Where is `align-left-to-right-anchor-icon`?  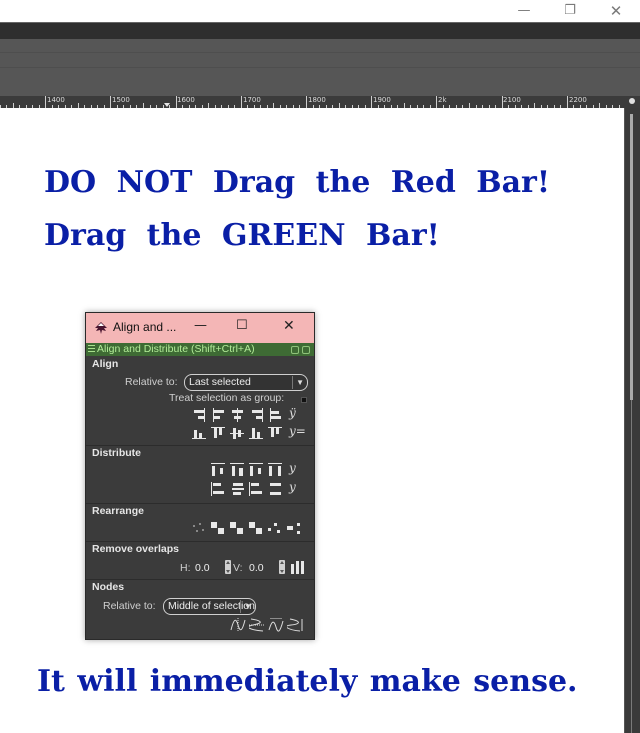 align-left-to-right-anchor-icon is located at coordinates (276, 415).